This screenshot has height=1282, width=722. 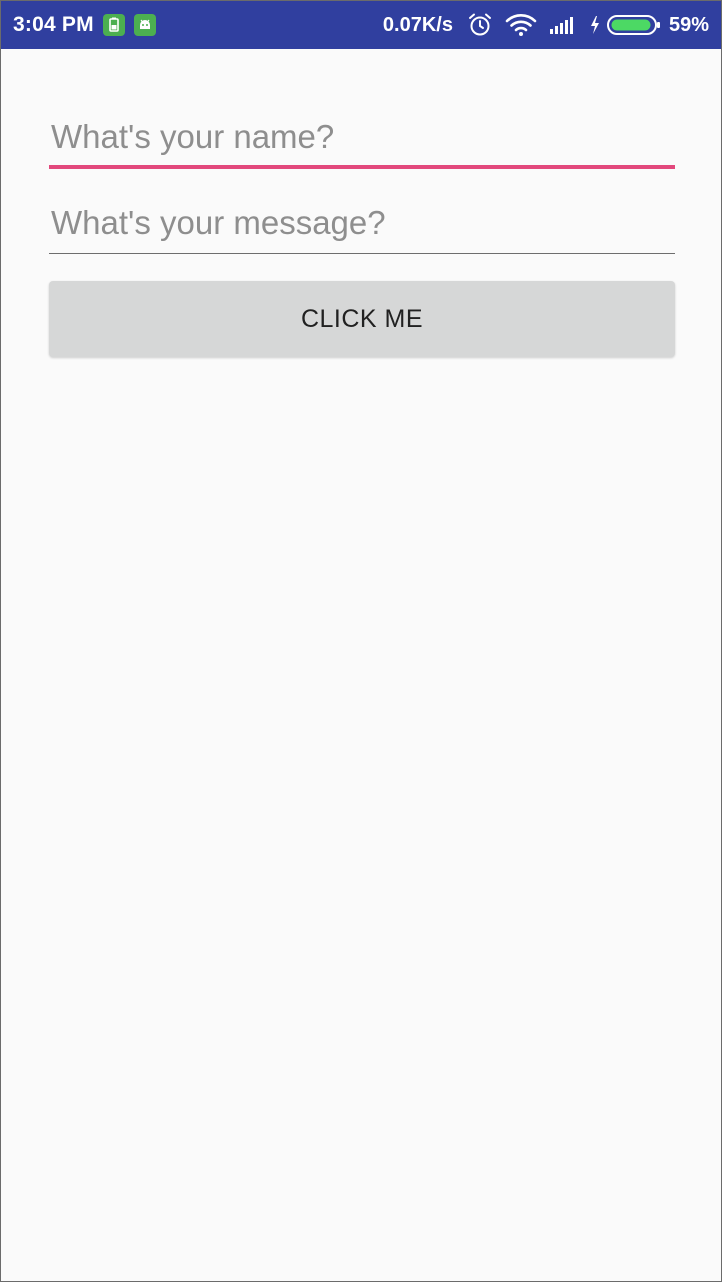 I want to click on click-me-button: CLICK ME, so click(x=362, y=319).